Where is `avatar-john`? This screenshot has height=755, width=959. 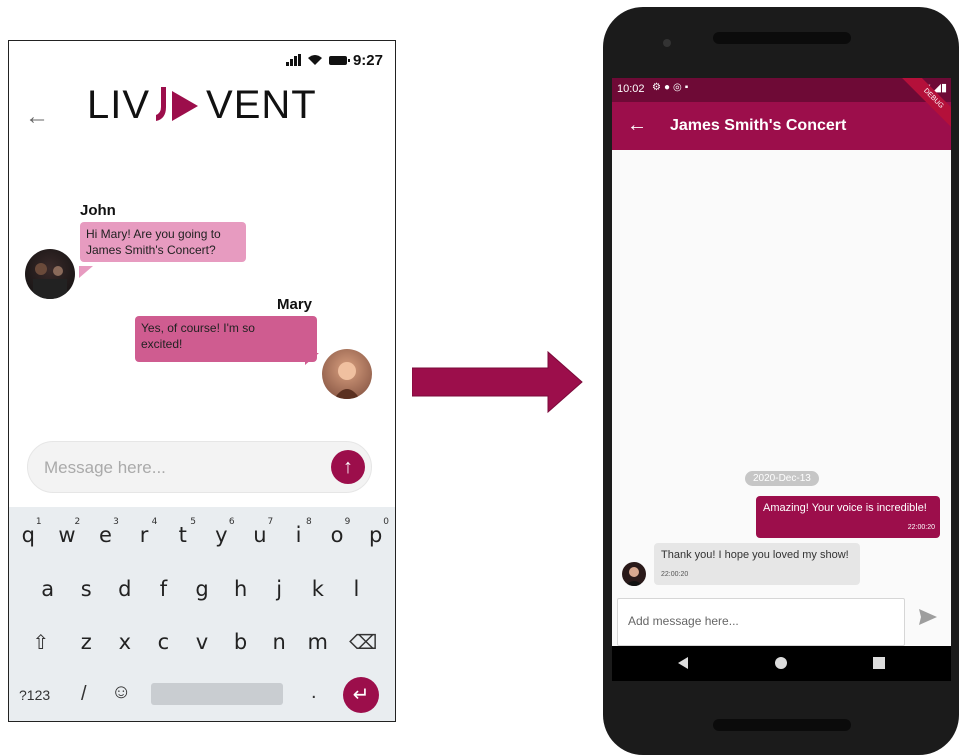
avatar-john is located at coordinates (50, 274).